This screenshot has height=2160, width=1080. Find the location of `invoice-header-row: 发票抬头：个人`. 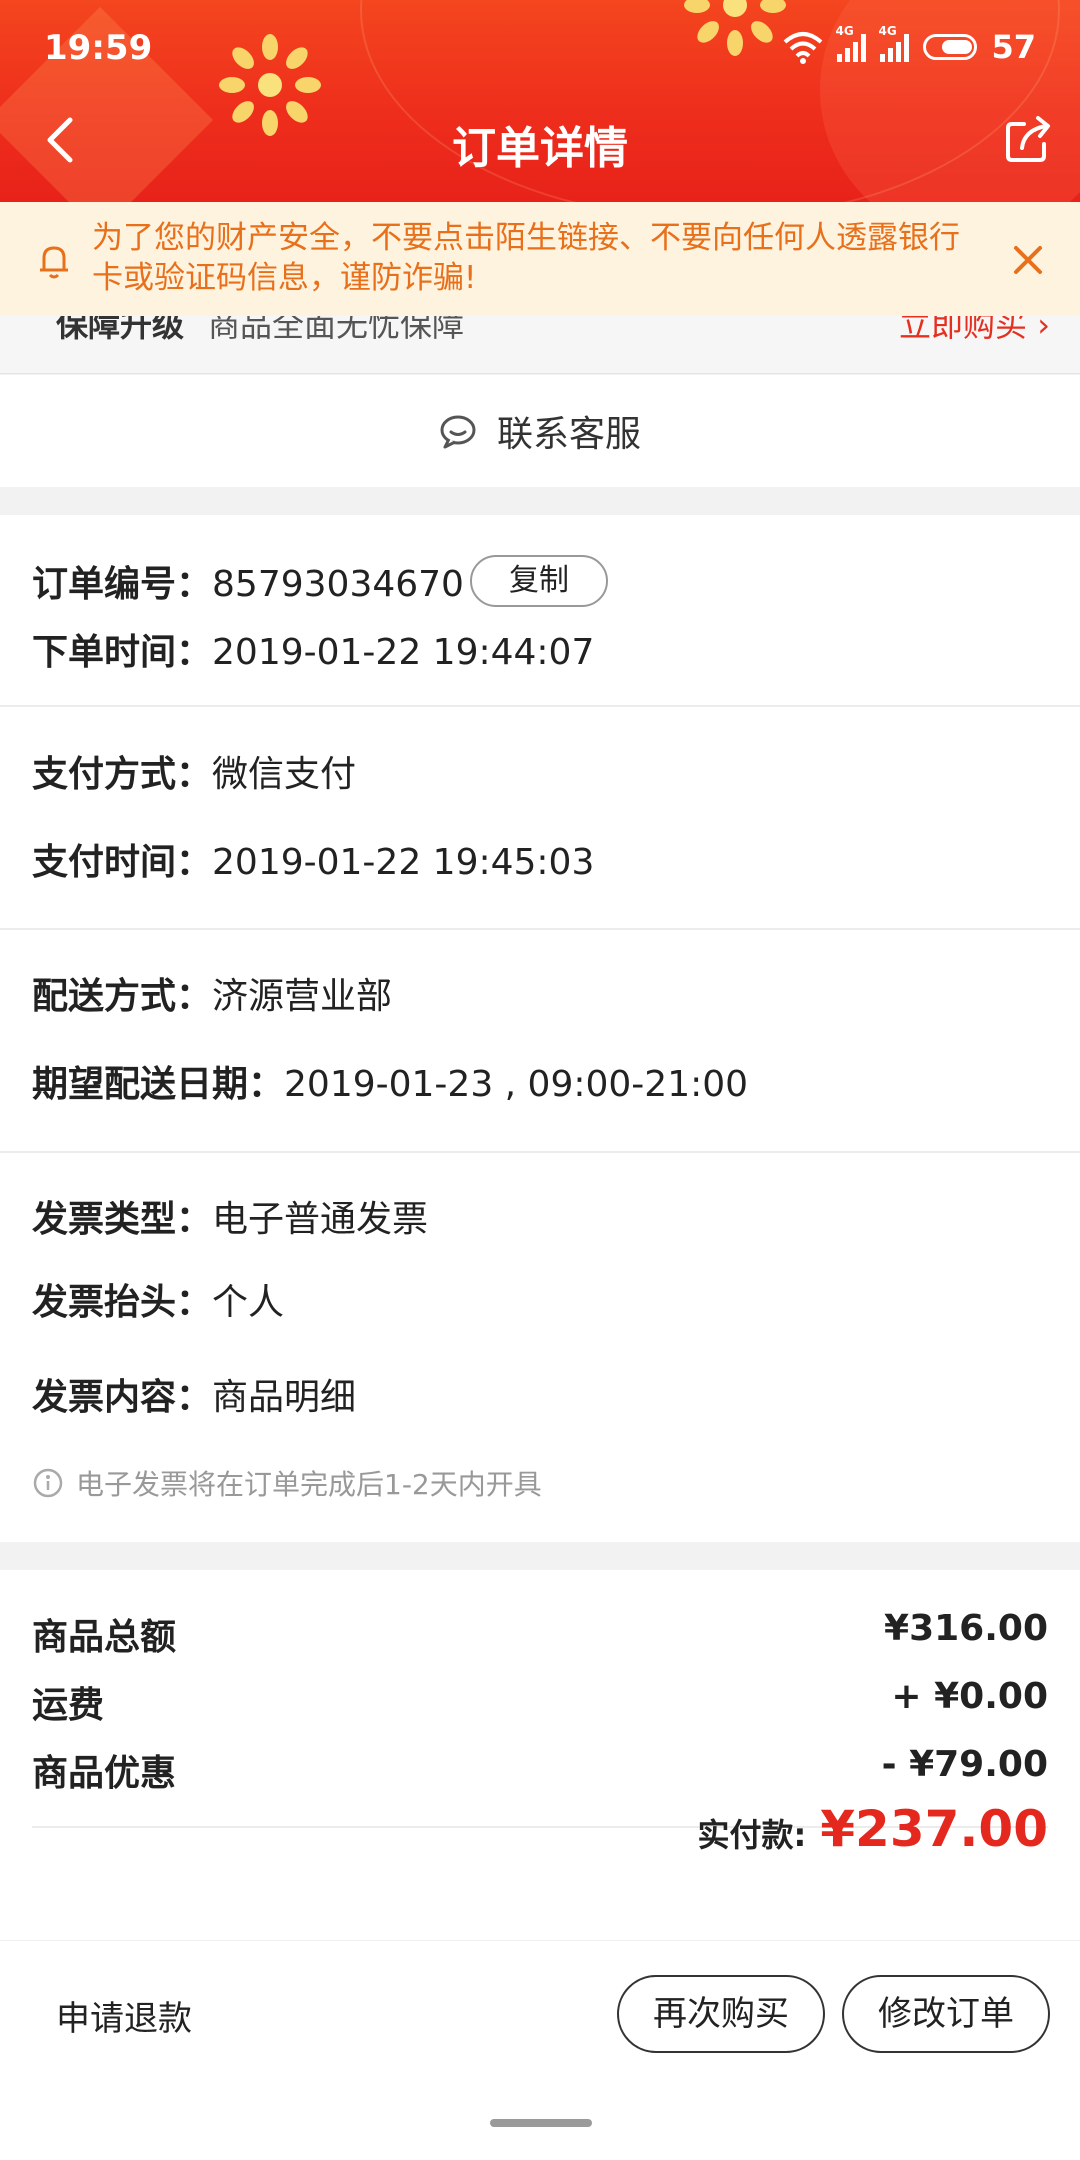

invoice-header-row: 发票抬头：个人 is located at coordinates (158, 1299).